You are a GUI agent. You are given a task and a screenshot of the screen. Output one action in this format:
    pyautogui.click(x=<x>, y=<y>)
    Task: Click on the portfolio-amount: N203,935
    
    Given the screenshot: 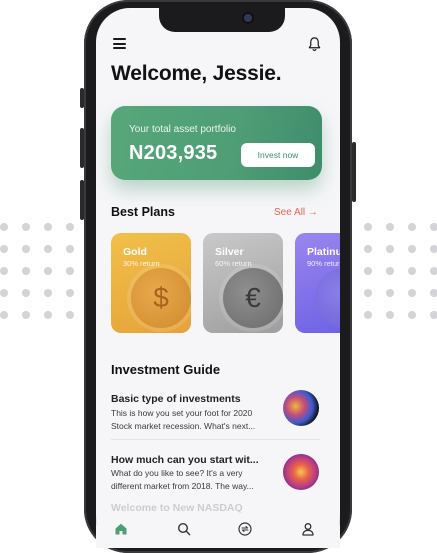 What is the action you would take?
    pyautogui.click(x=173, y=153)
    